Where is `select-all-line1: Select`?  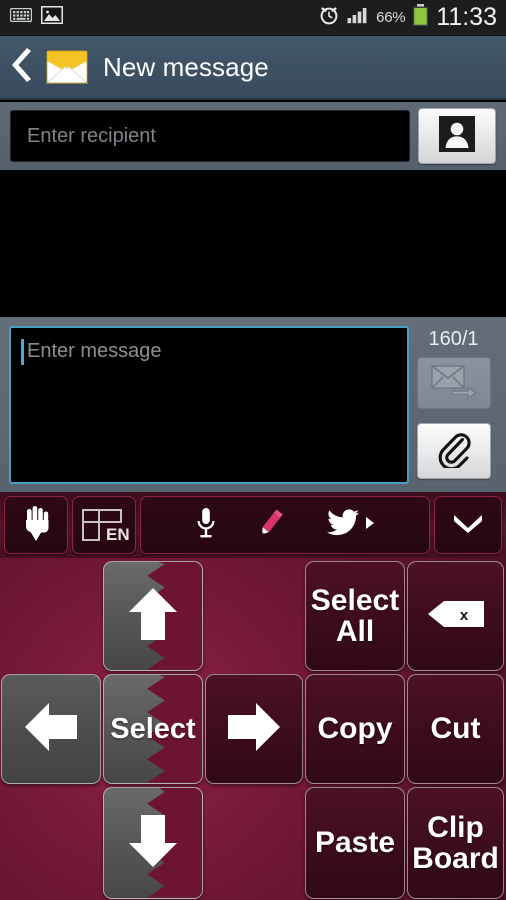
select-all-line1: Select is located at coordinates (355, 600).